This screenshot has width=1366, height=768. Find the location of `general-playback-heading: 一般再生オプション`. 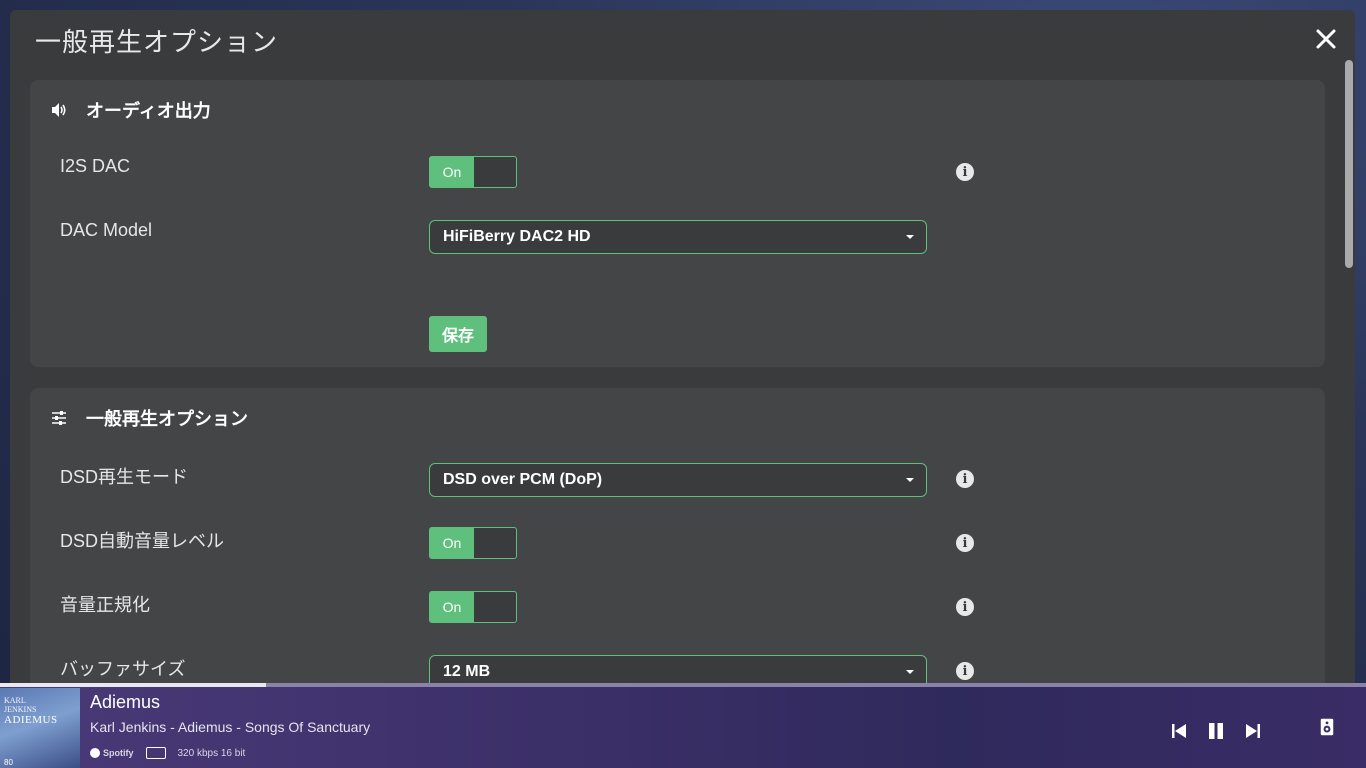

general-playback-heading: 一般再生オプション is located at coordinates (149, 418).